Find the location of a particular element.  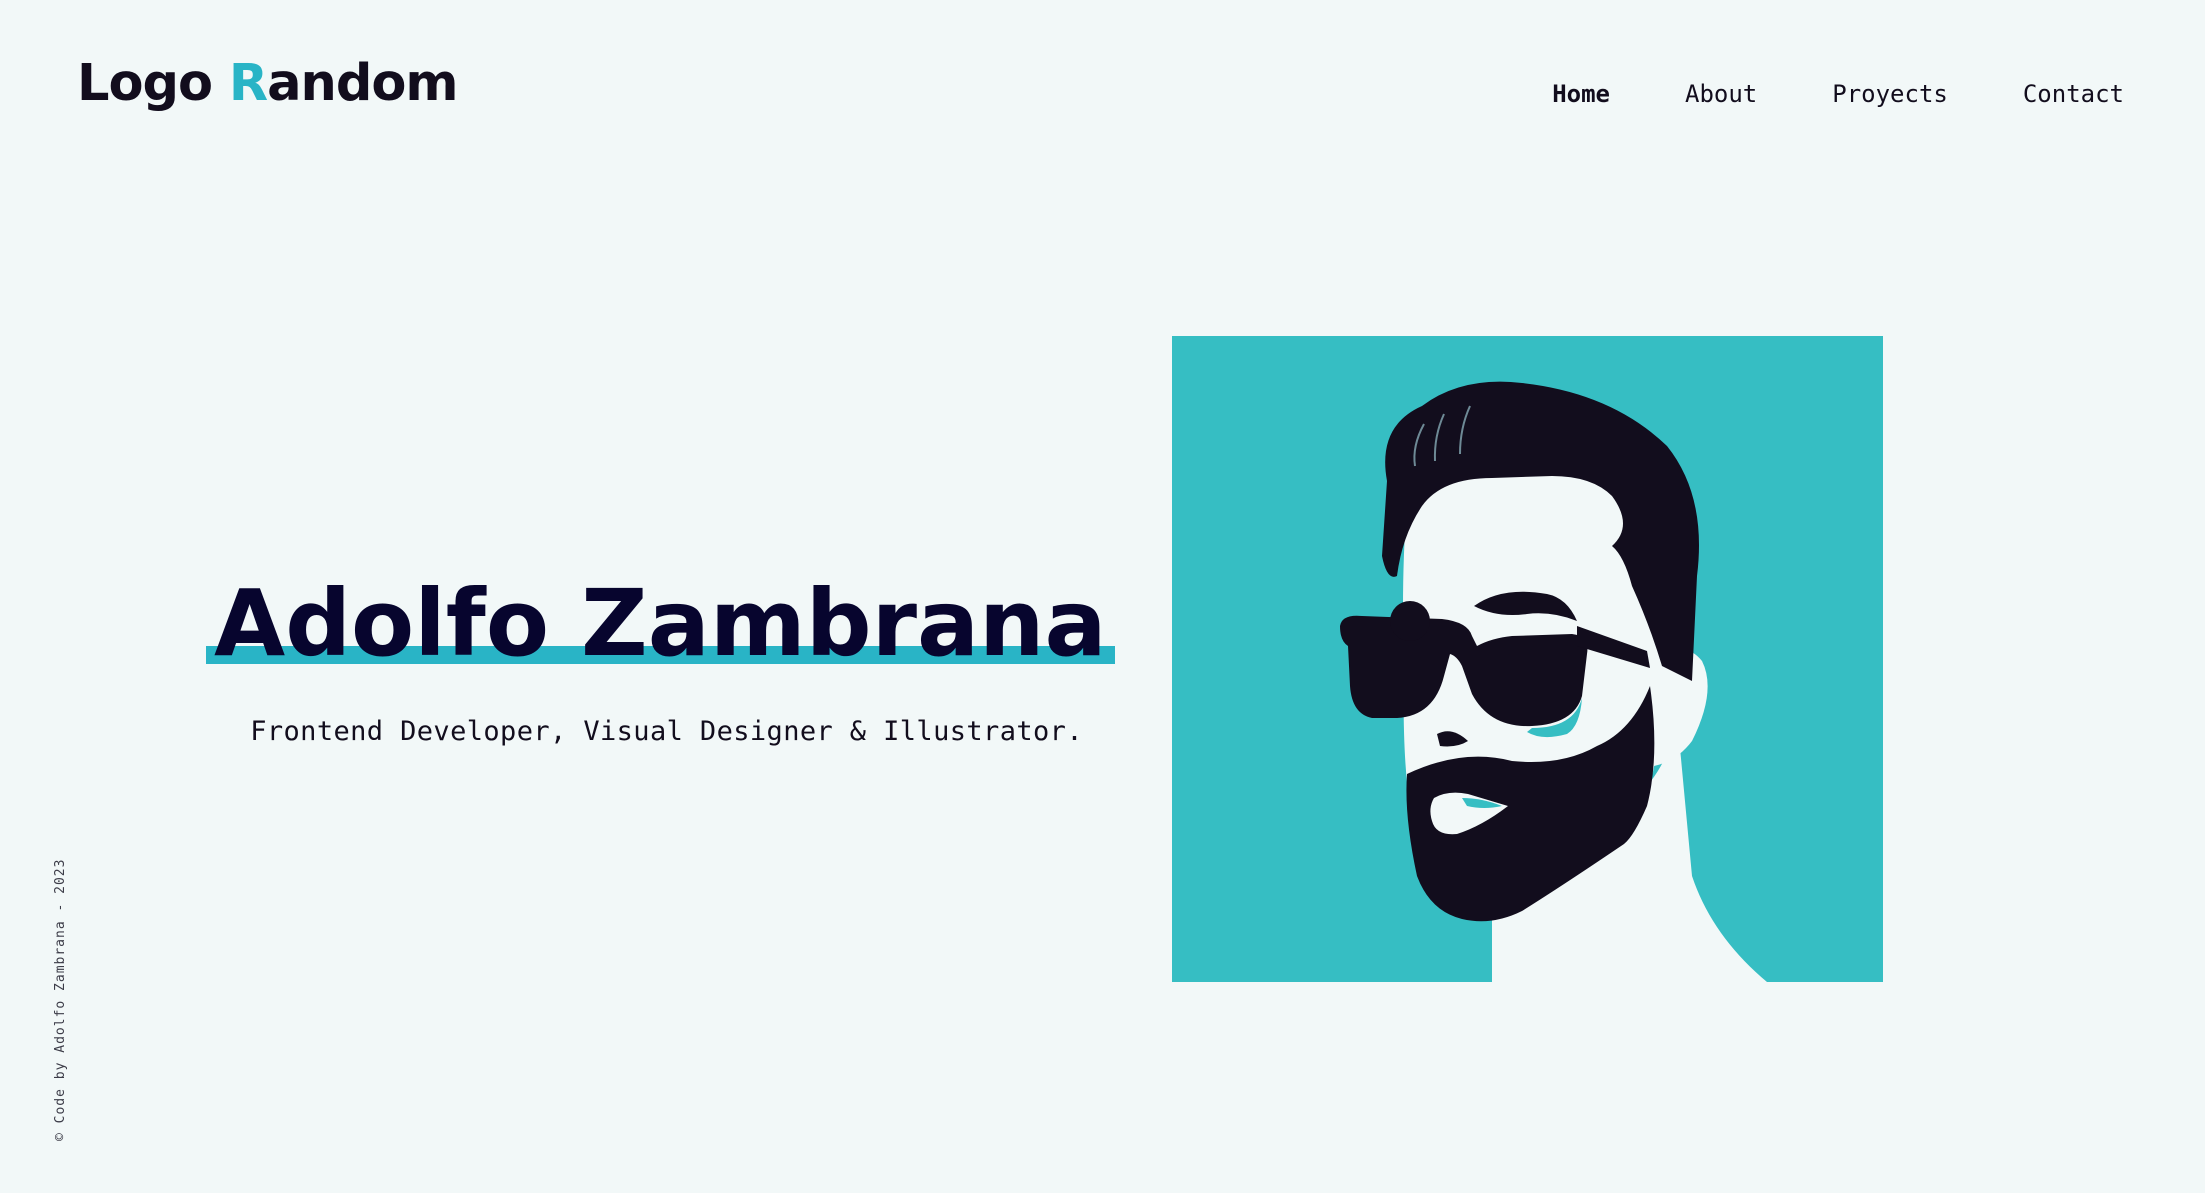

logo-text-part2: andom is located at coordinates (362, 83).